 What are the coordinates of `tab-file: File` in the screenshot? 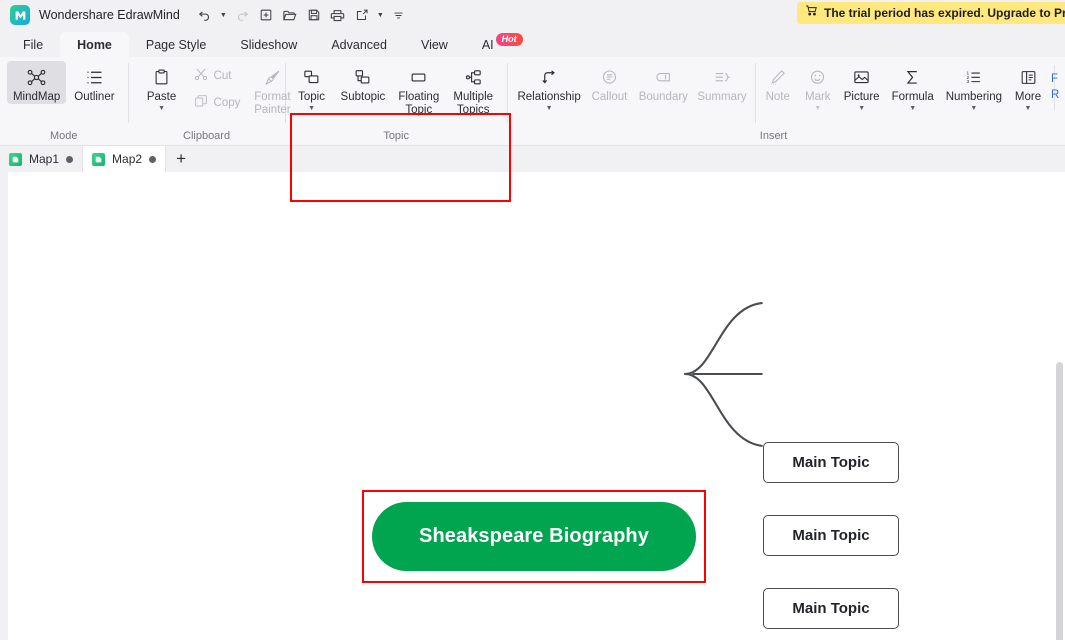 It's located at (33, 44).